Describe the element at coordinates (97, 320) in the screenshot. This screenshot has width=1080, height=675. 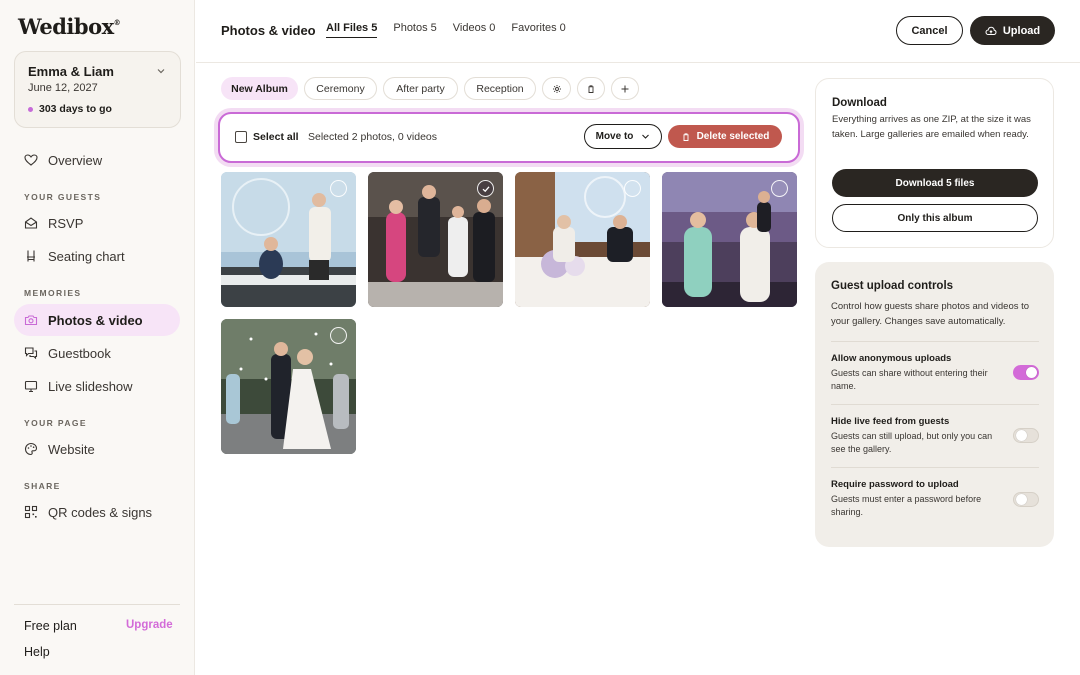
I see `sidebar-item-photos: Photos & video` at that location.